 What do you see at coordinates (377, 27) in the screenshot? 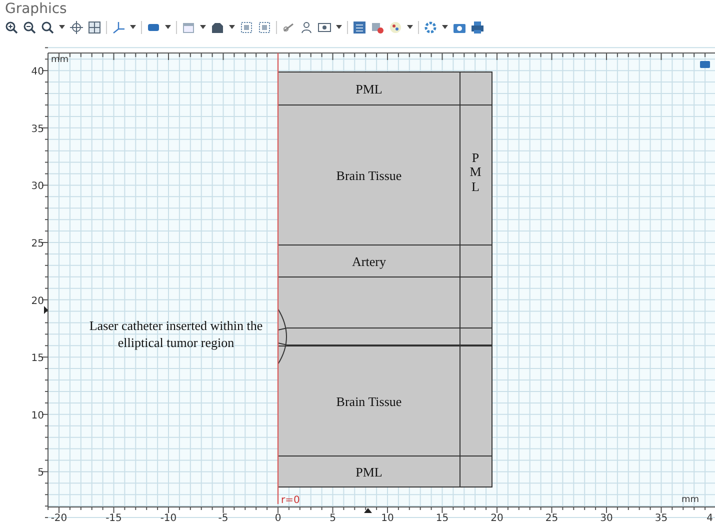
I see `layers-icon` at bounding box center [377, 27].